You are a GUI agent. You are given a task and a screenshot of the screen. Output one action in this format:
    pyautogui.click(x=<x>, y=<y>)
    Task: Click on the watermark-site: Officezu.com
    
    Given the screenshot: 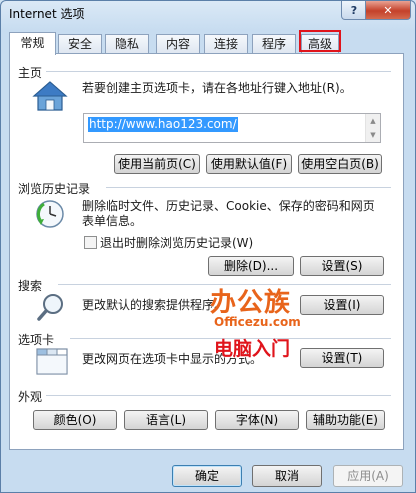 What is the action you would take?
    pyautogui.click(x=257, y=322)
    